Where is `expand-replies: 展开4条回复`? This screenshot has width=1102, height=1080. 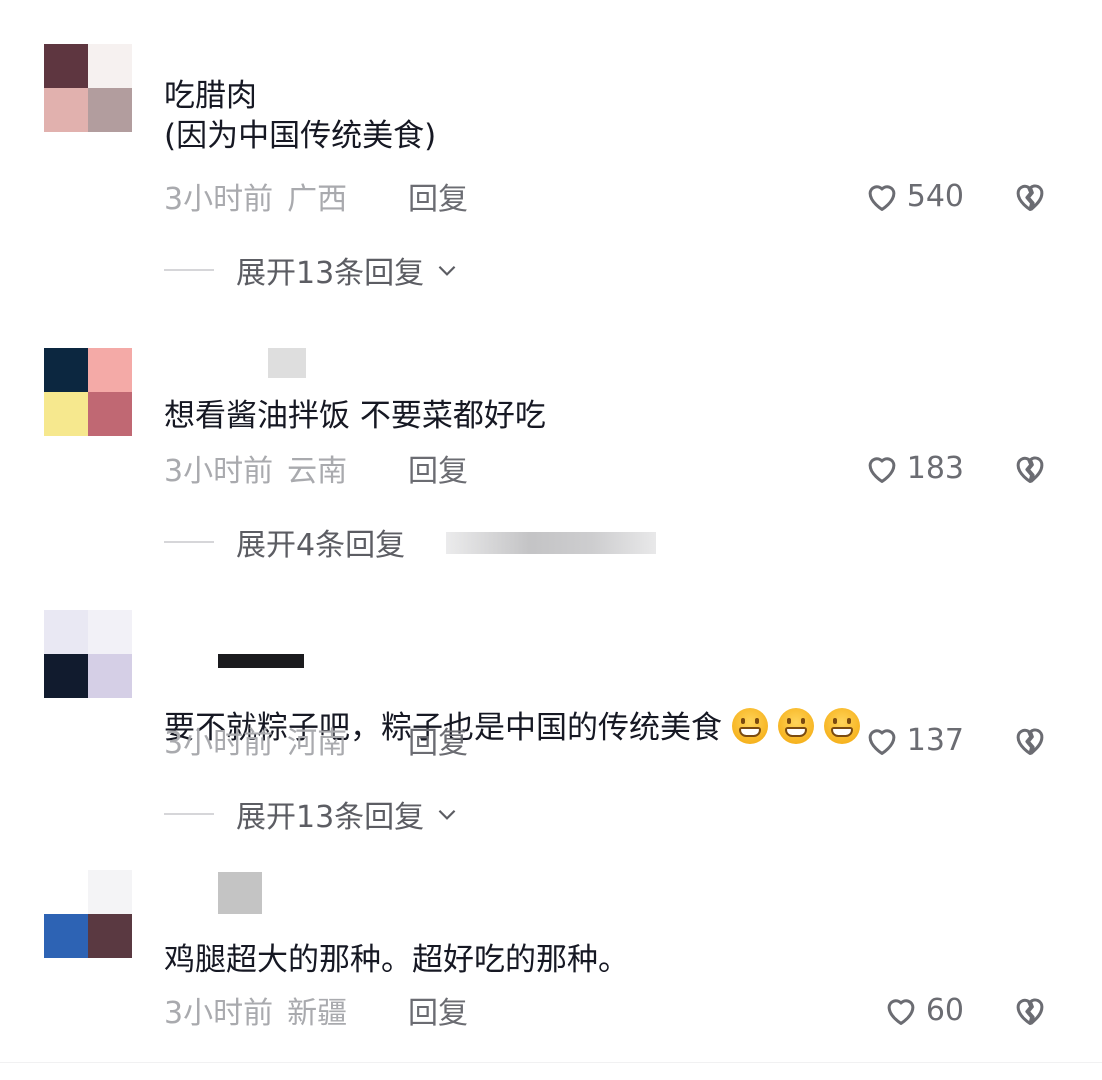 expand-replies: 展开4条回复 is located at coordinates (285, 542).